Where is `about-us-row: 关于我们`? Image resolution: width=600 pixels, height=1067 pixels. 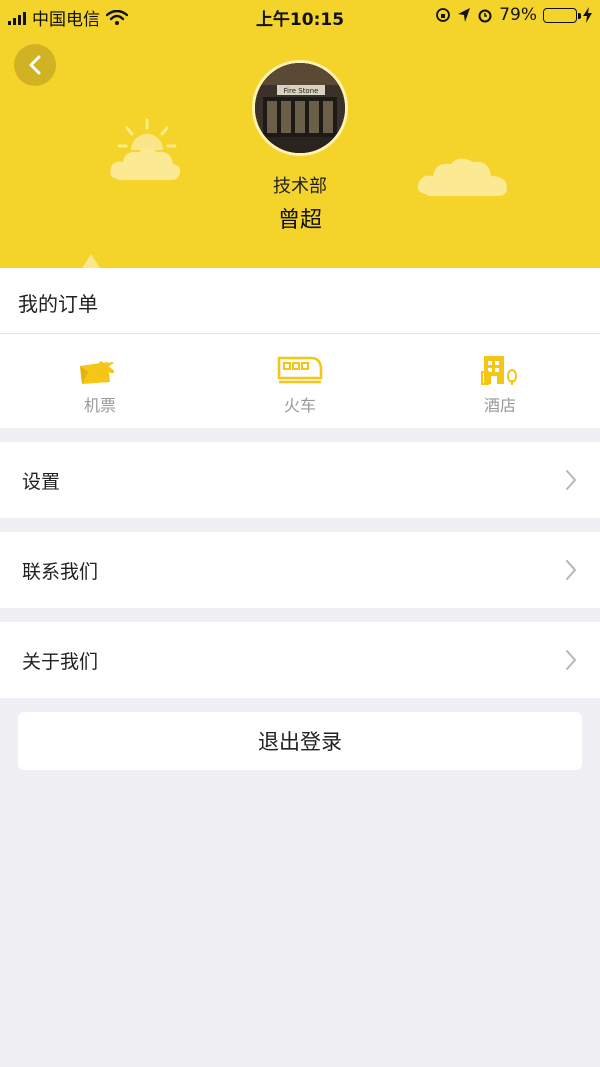 about-us-row: 关于我们 is located at coordinates (300, 660).